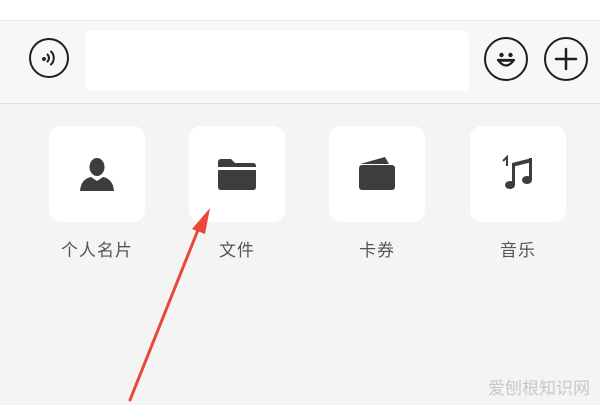 This screenshot has width=600, height=405. I want to click on plus-icon, so click(566, 59).